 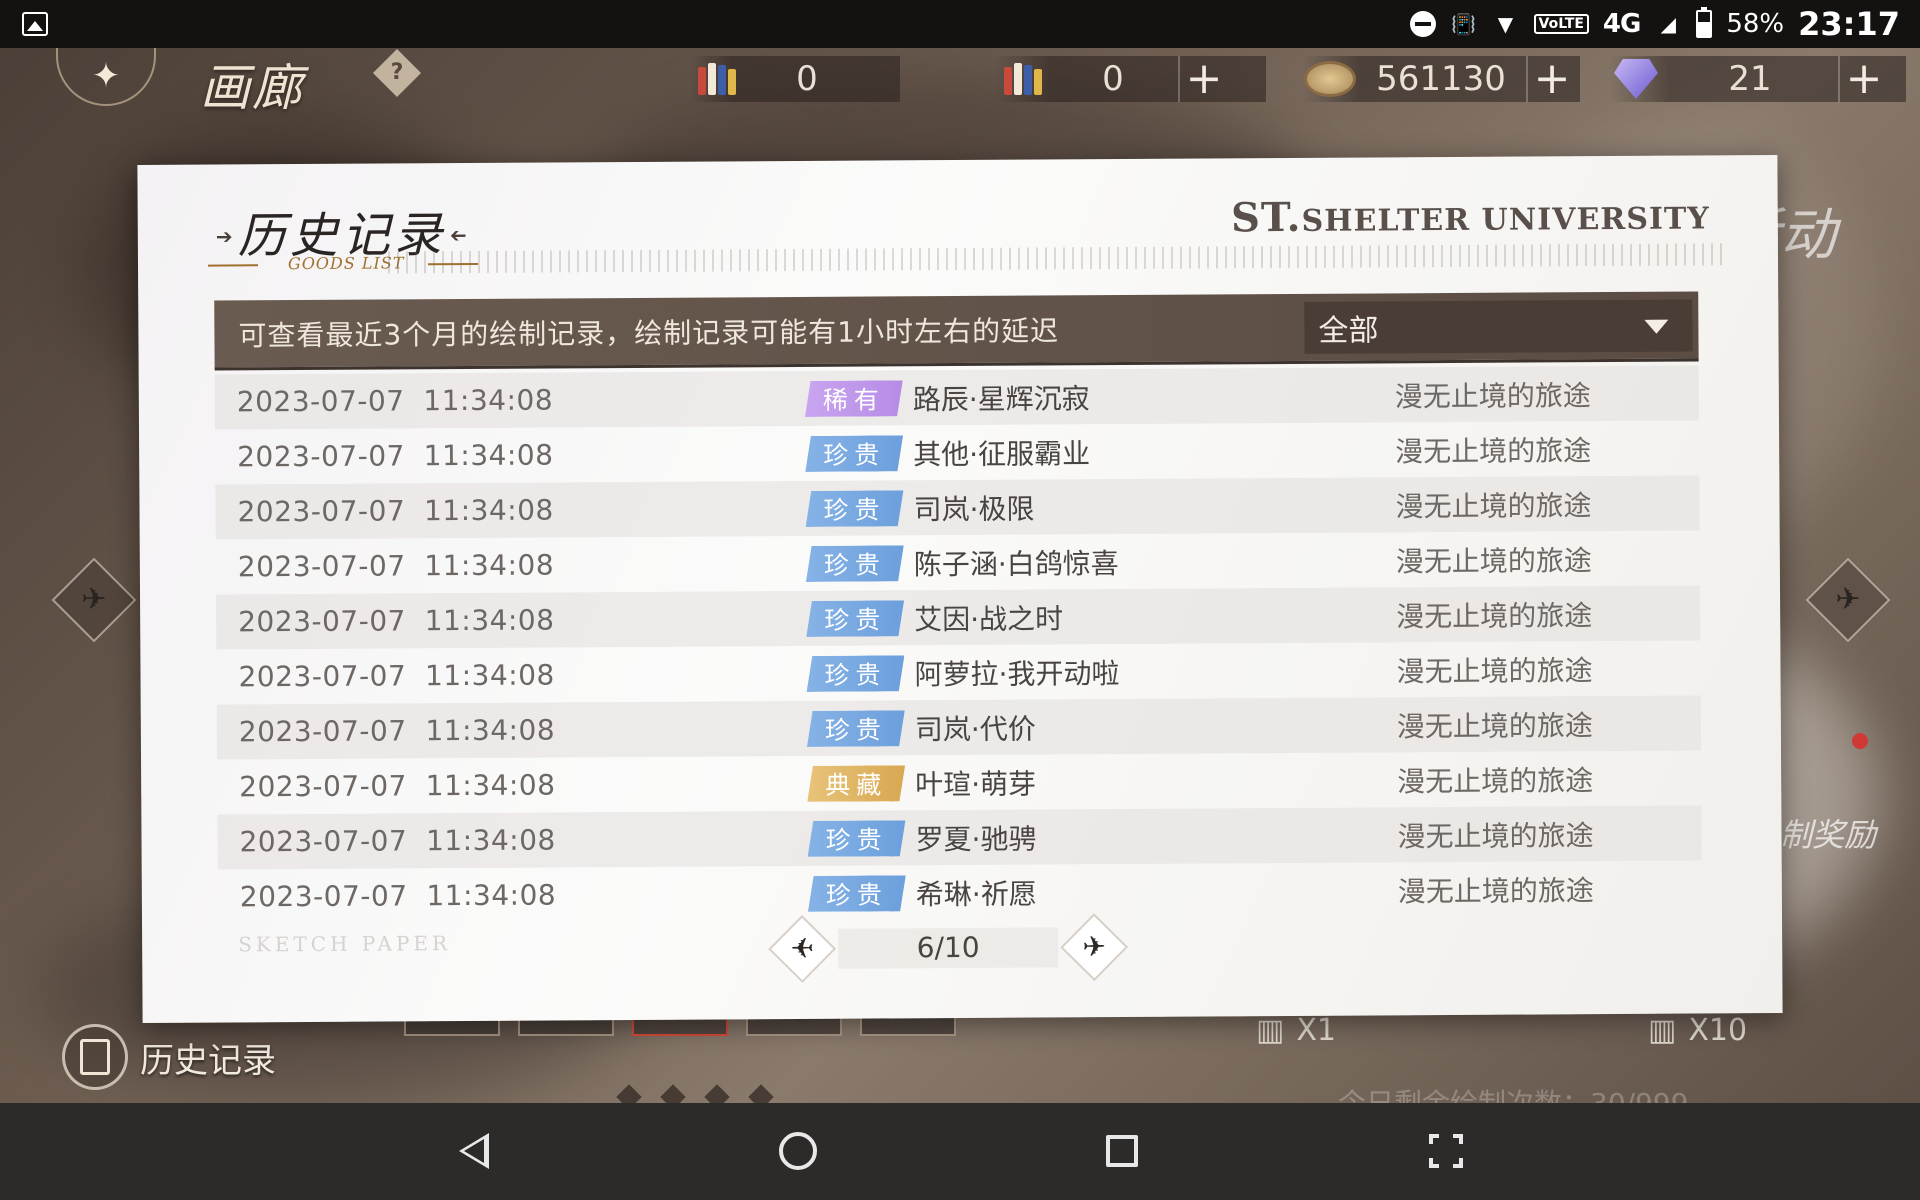 I want to click on history-row: 2023-07-07 11:34:08 珍贵 司岚·极限 漫无止境的旅途, so click(x=957, y=507).